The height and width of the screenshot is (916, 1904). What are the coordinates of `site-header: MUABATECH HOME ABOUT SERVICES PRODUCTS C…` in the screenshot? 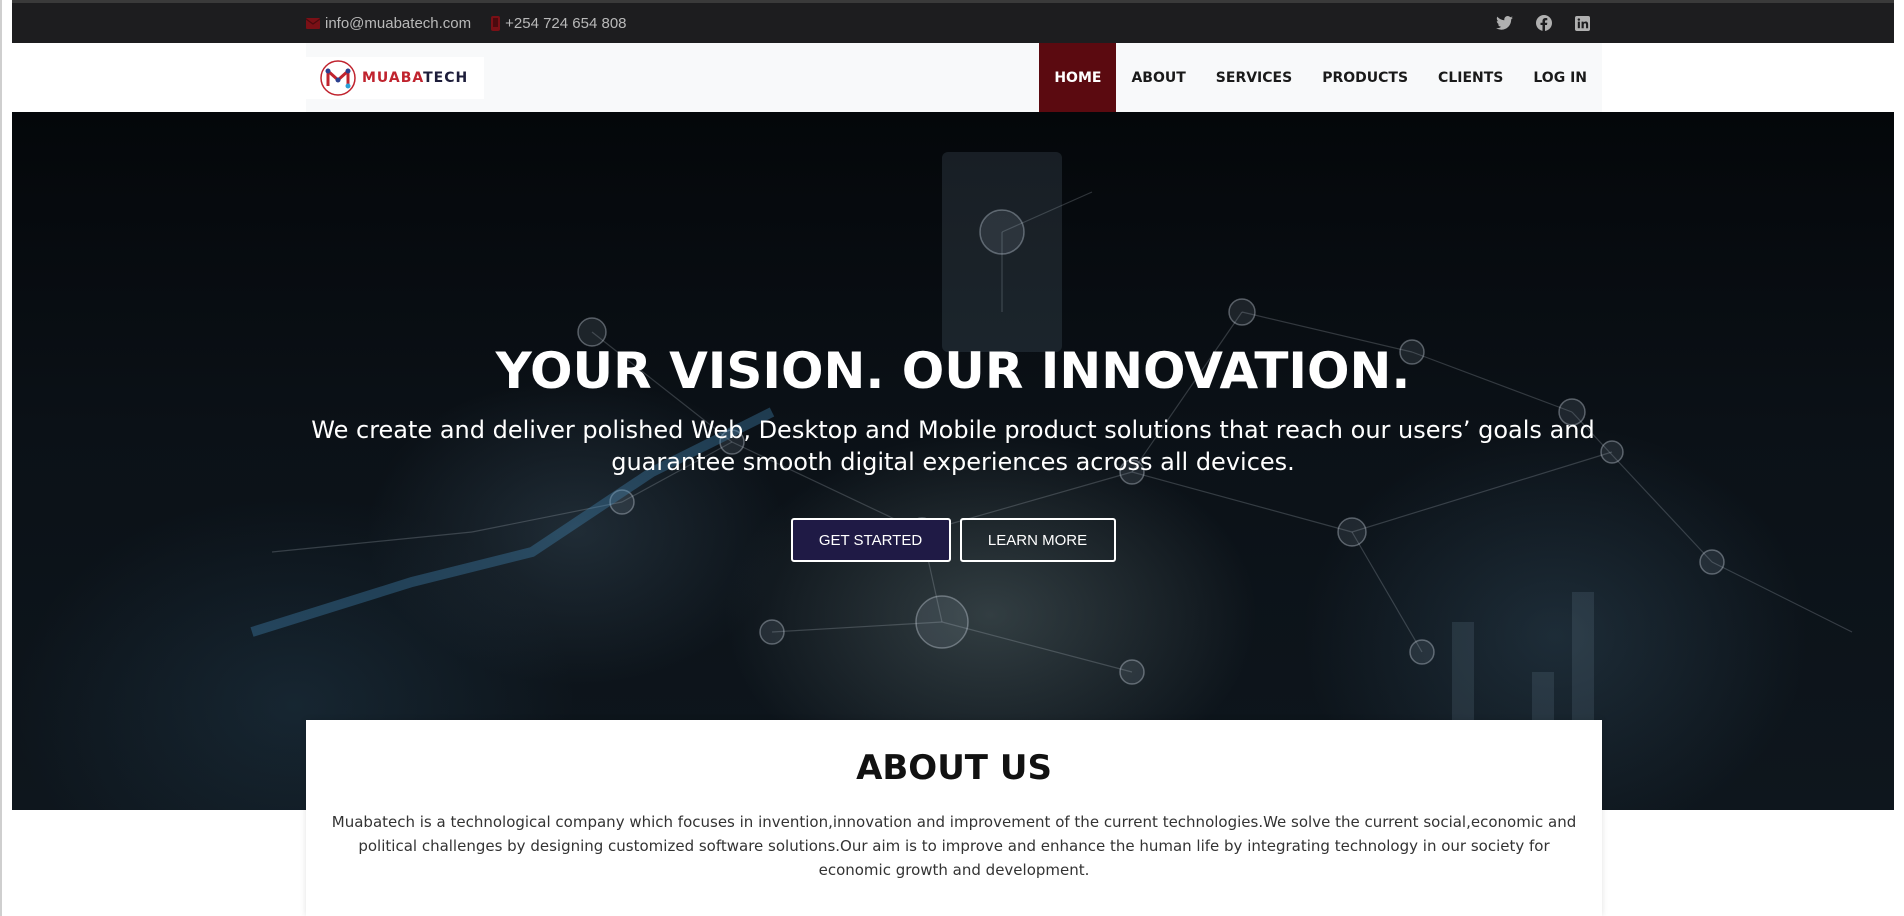 It's located at (954, 77).